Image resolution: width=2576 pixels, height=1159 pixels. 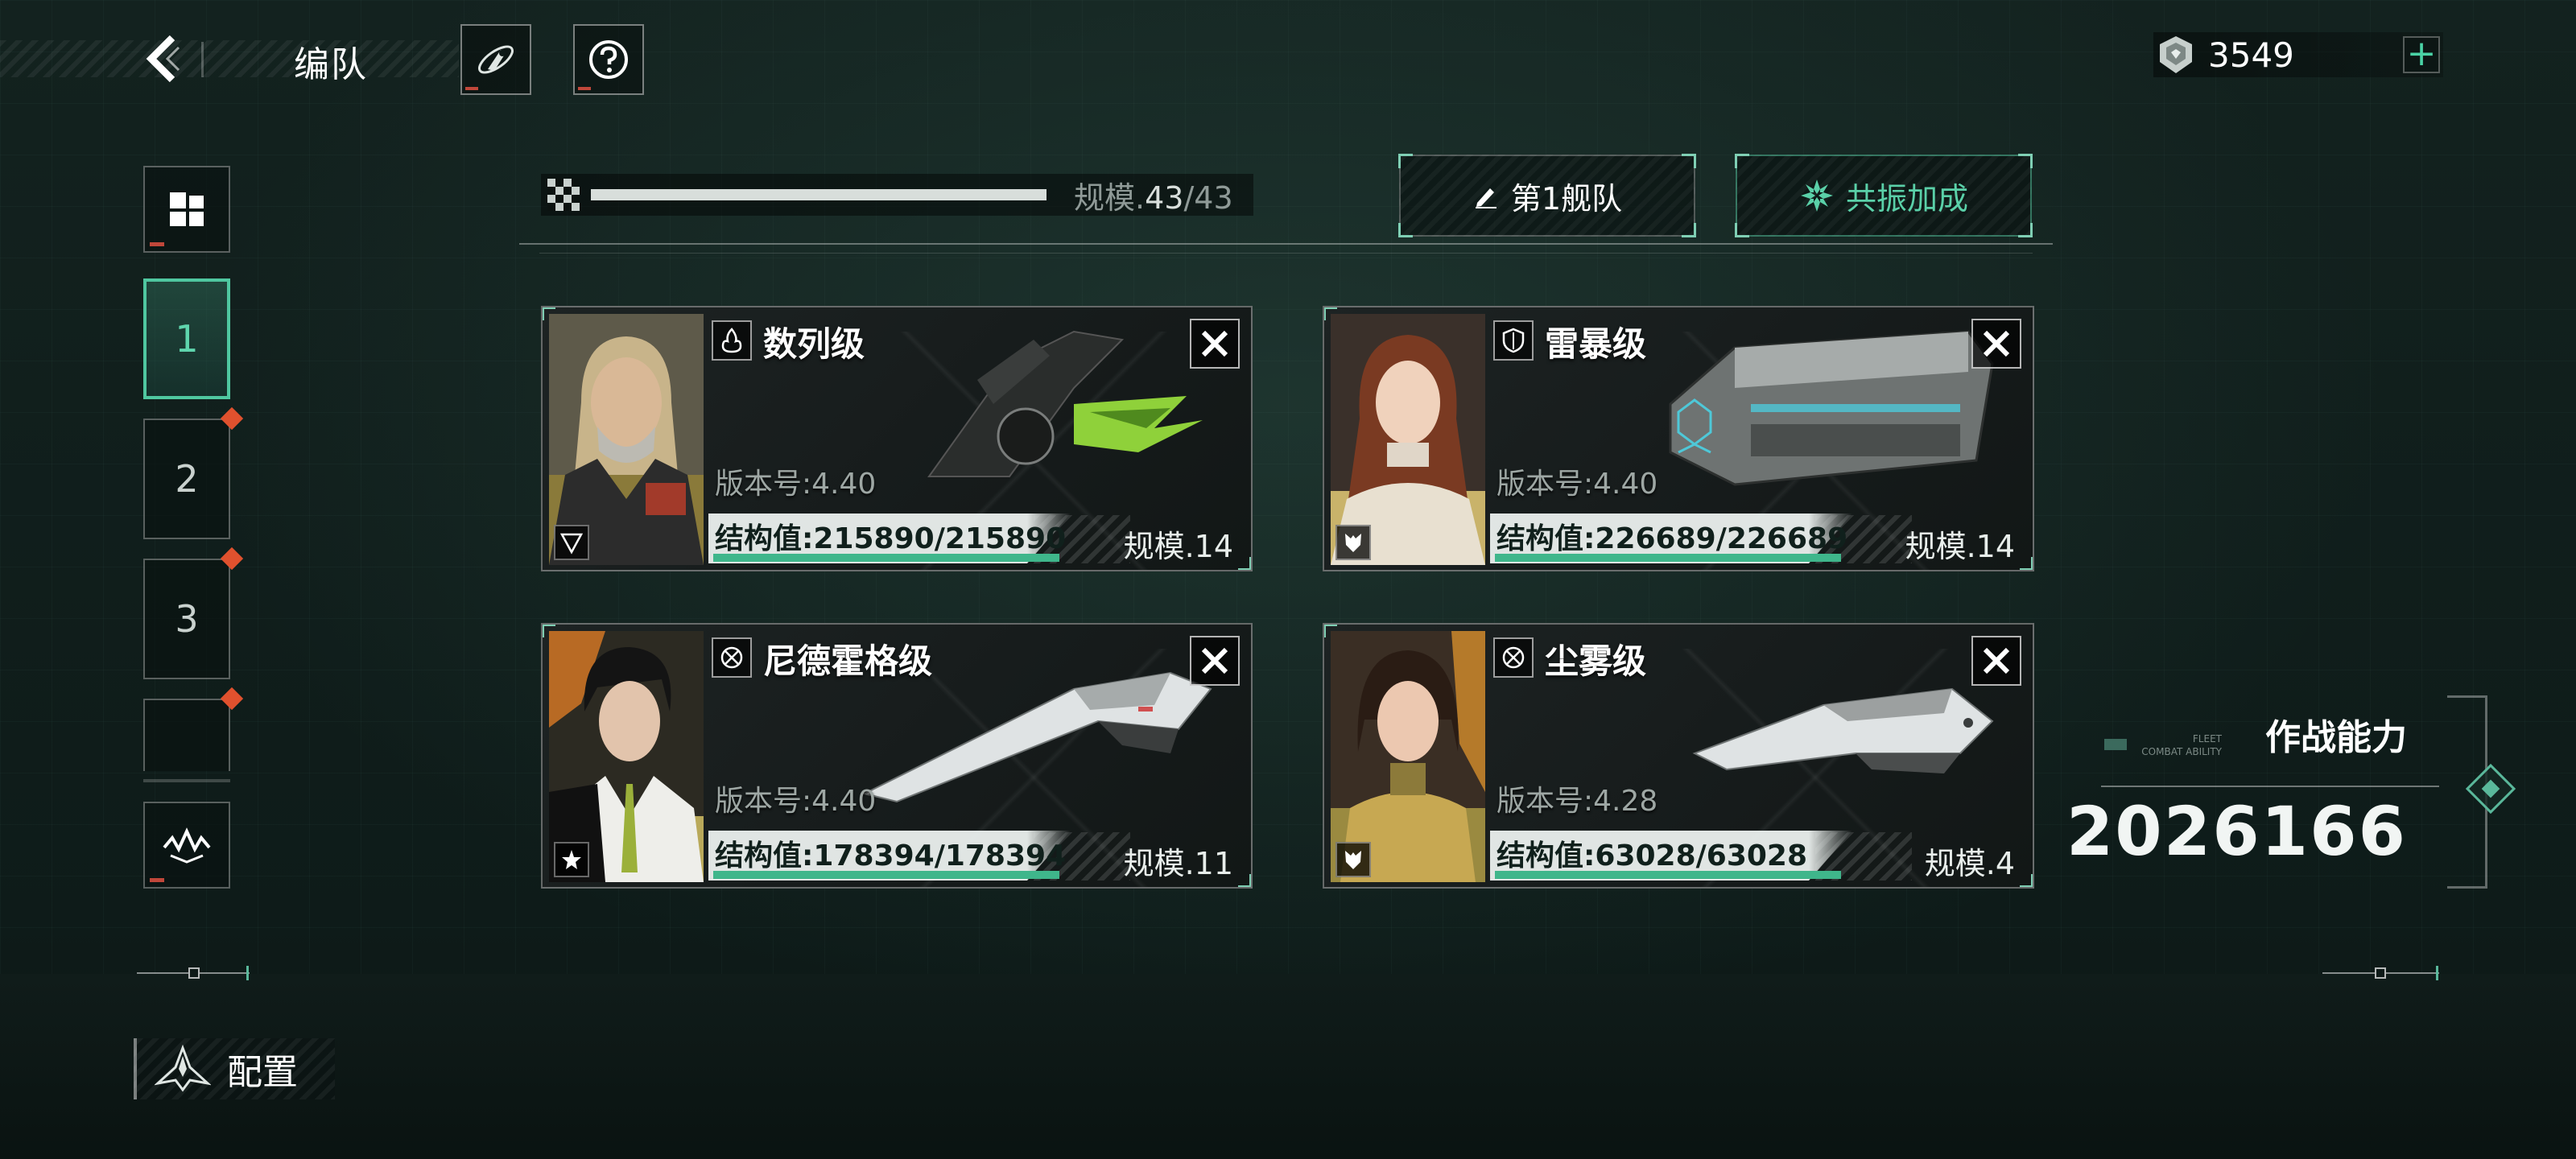 I want to click on add-currency-button: +, so click(x=2421, y=54).